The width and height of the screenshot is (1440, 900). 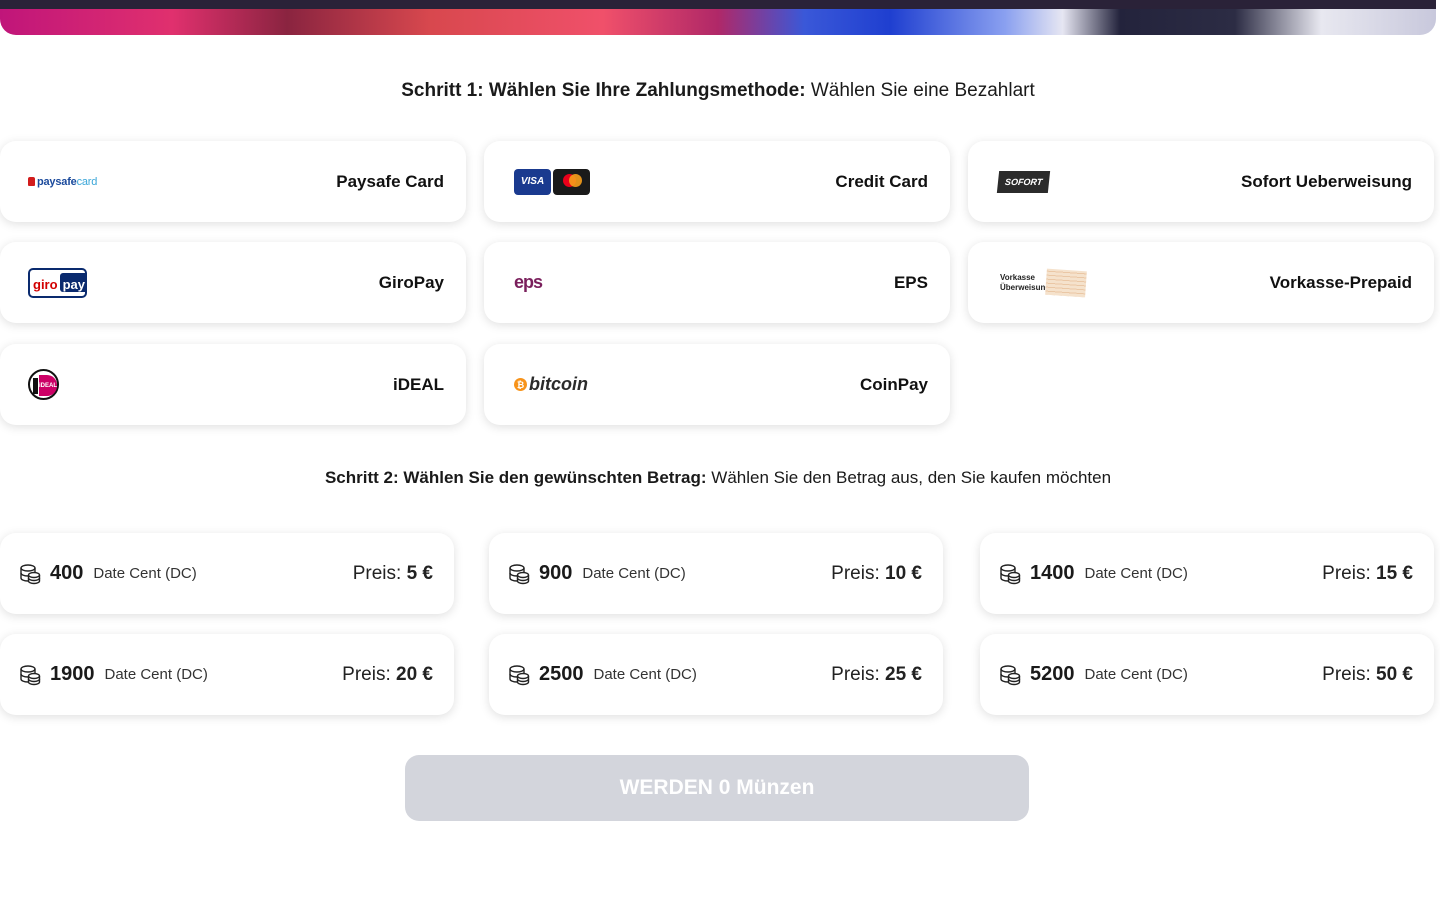 I want to click on top-bar, so click(x=718, y=4).